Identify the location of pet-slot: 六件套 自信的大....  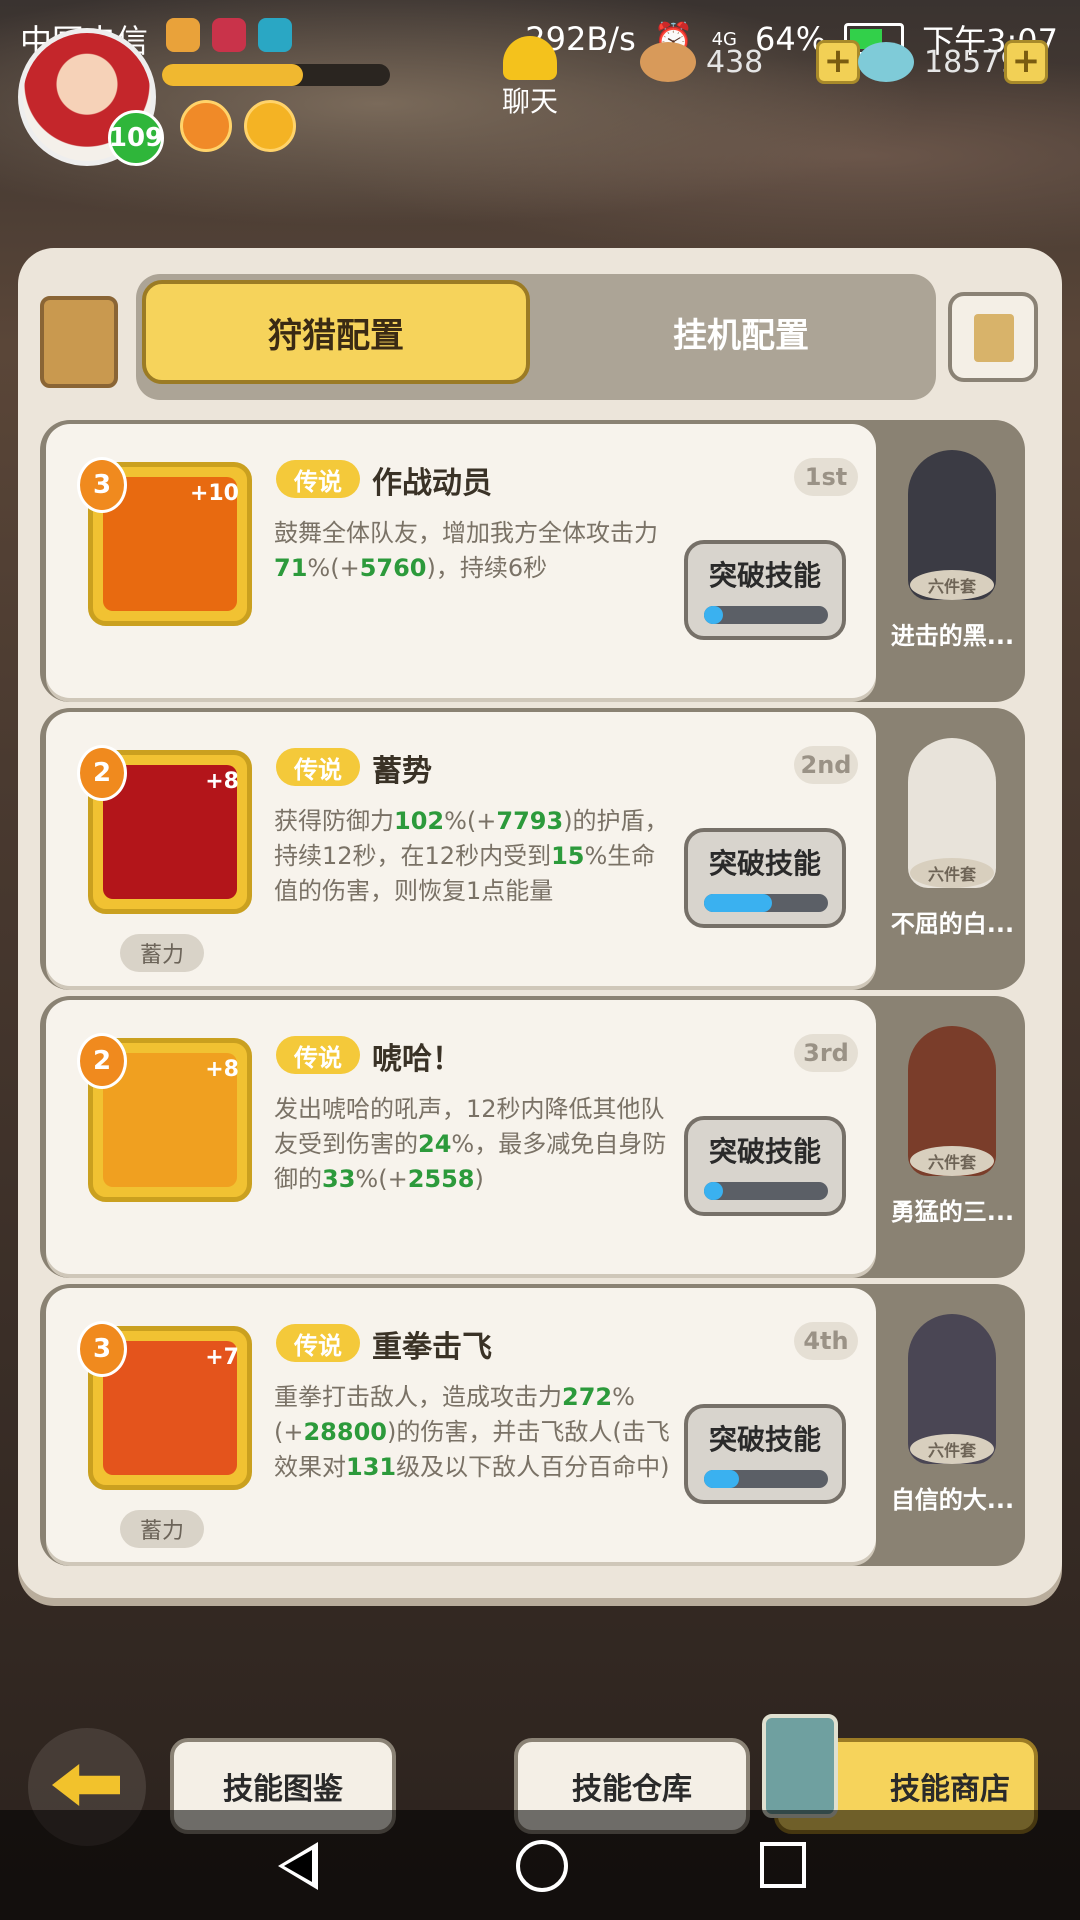
(952, 1425).